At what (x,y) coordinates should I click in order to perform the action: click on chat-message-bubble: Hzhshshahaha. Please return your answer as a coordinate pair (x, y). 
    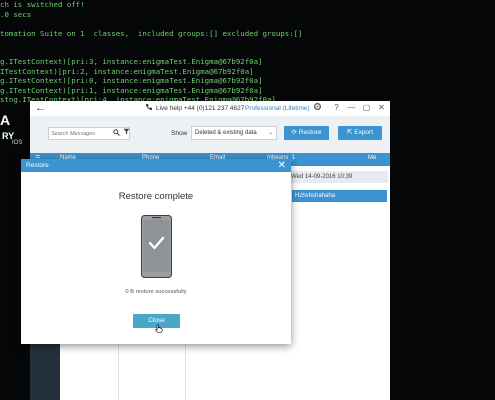
    Looking at the image, I should click on (339, 196).